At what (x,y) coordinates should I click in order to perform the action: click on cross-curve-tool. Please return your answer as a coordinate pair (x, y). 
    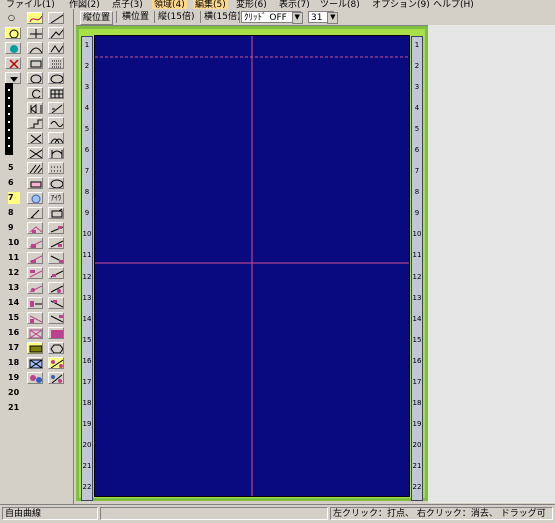
    Looking at the image, I should click on (35, 153).